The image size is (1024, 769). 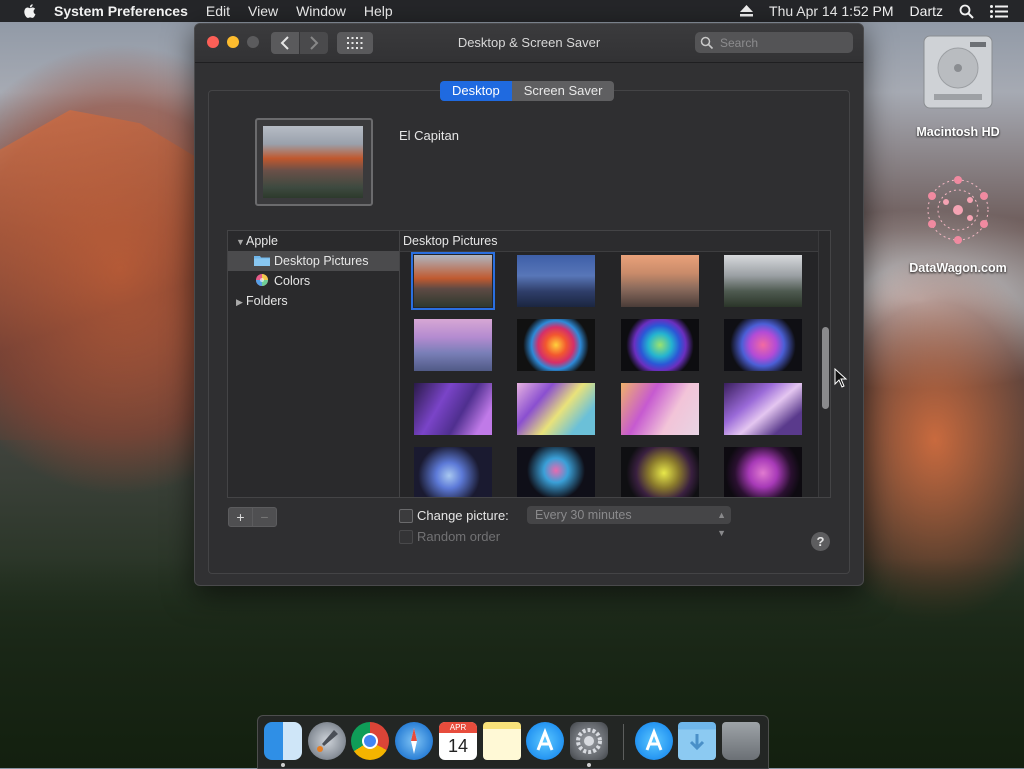 I want to click on apple-menu-icon, so click(x=30, y=11).